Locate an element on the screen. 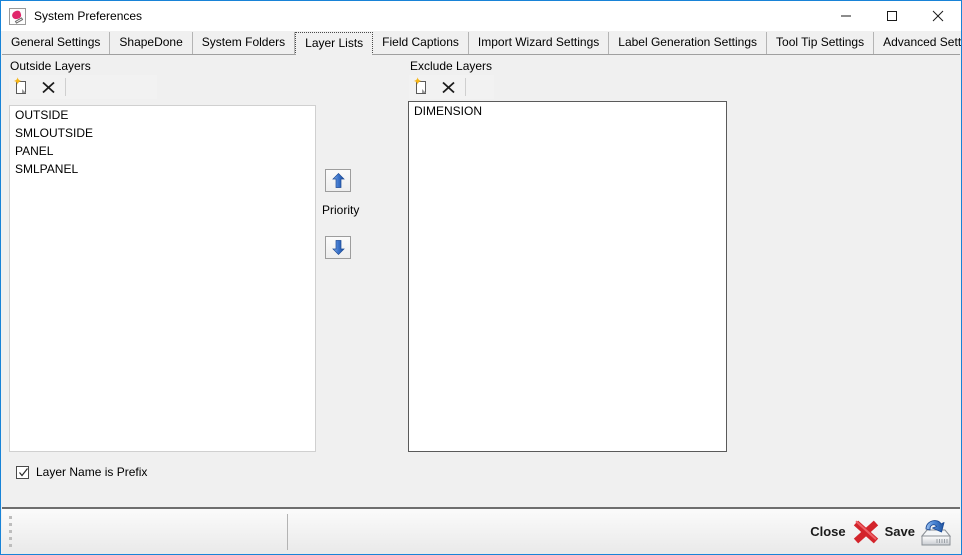 Image resolution: width=962 pixels, height=555 pixels. exclude-layers-toolbar: ✦ is located at coordinates (451, 87).